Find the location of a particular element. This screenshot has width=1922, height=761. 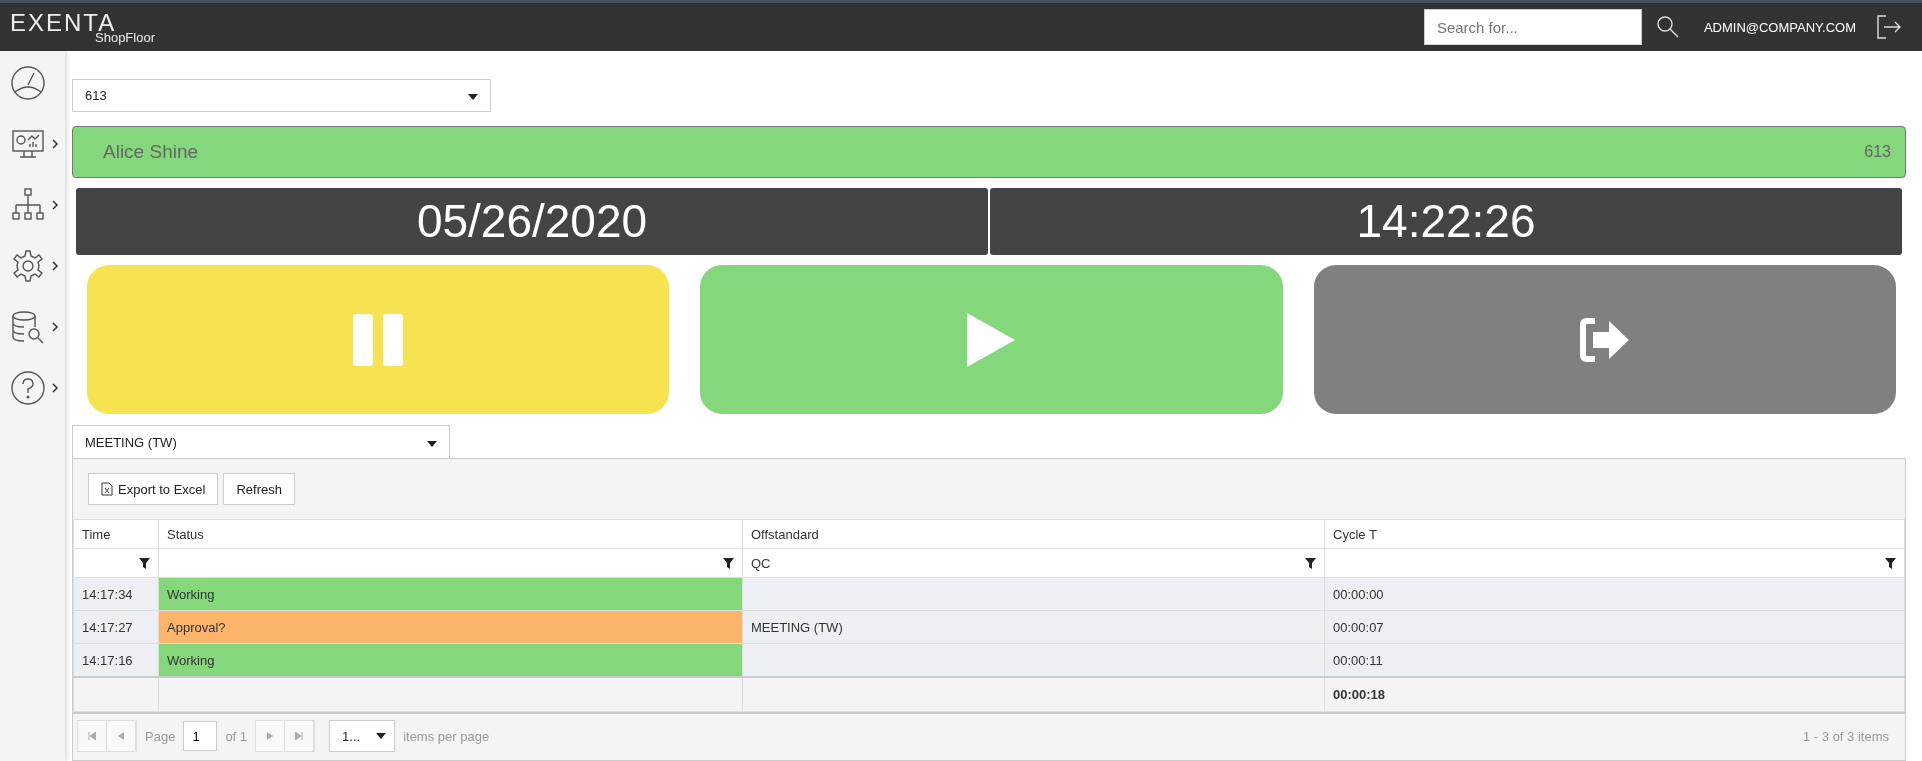

date-display: 05/26/2020 is located at coordinates (532, 221).